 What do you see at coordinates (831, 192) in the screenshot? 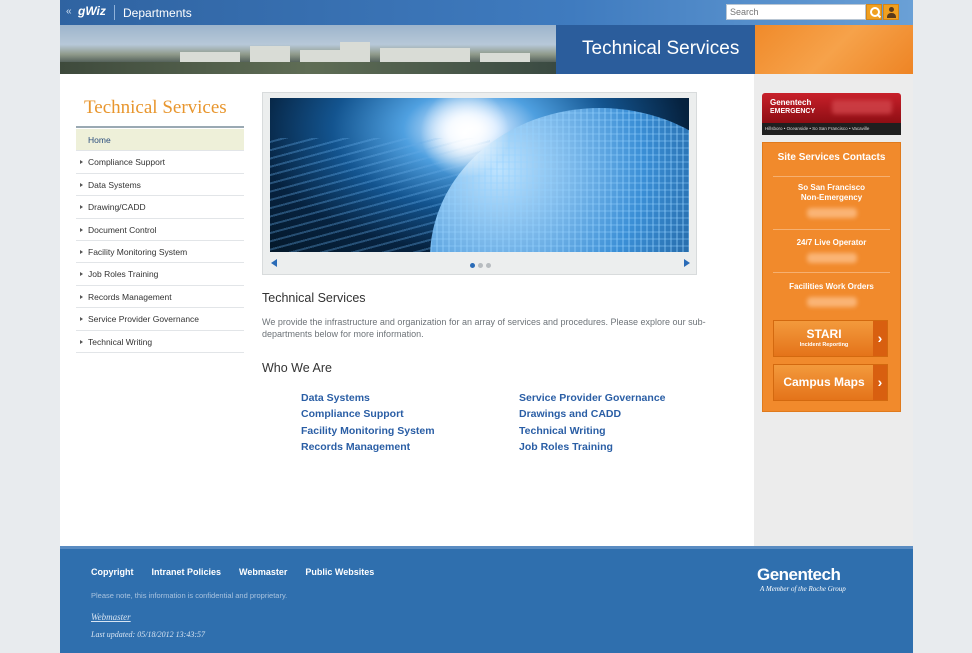
I see `contact-so-san-francisco: So San Francisco Non-Emergency` at bounding box center [831, 192].